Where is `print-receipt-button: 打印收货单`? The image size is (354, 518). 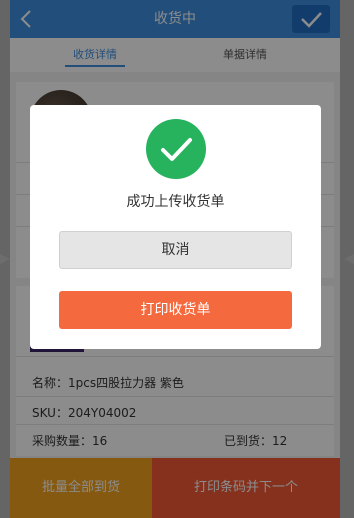 print-receipt-button: 打印收货单 is located at coordinates (175, 310).